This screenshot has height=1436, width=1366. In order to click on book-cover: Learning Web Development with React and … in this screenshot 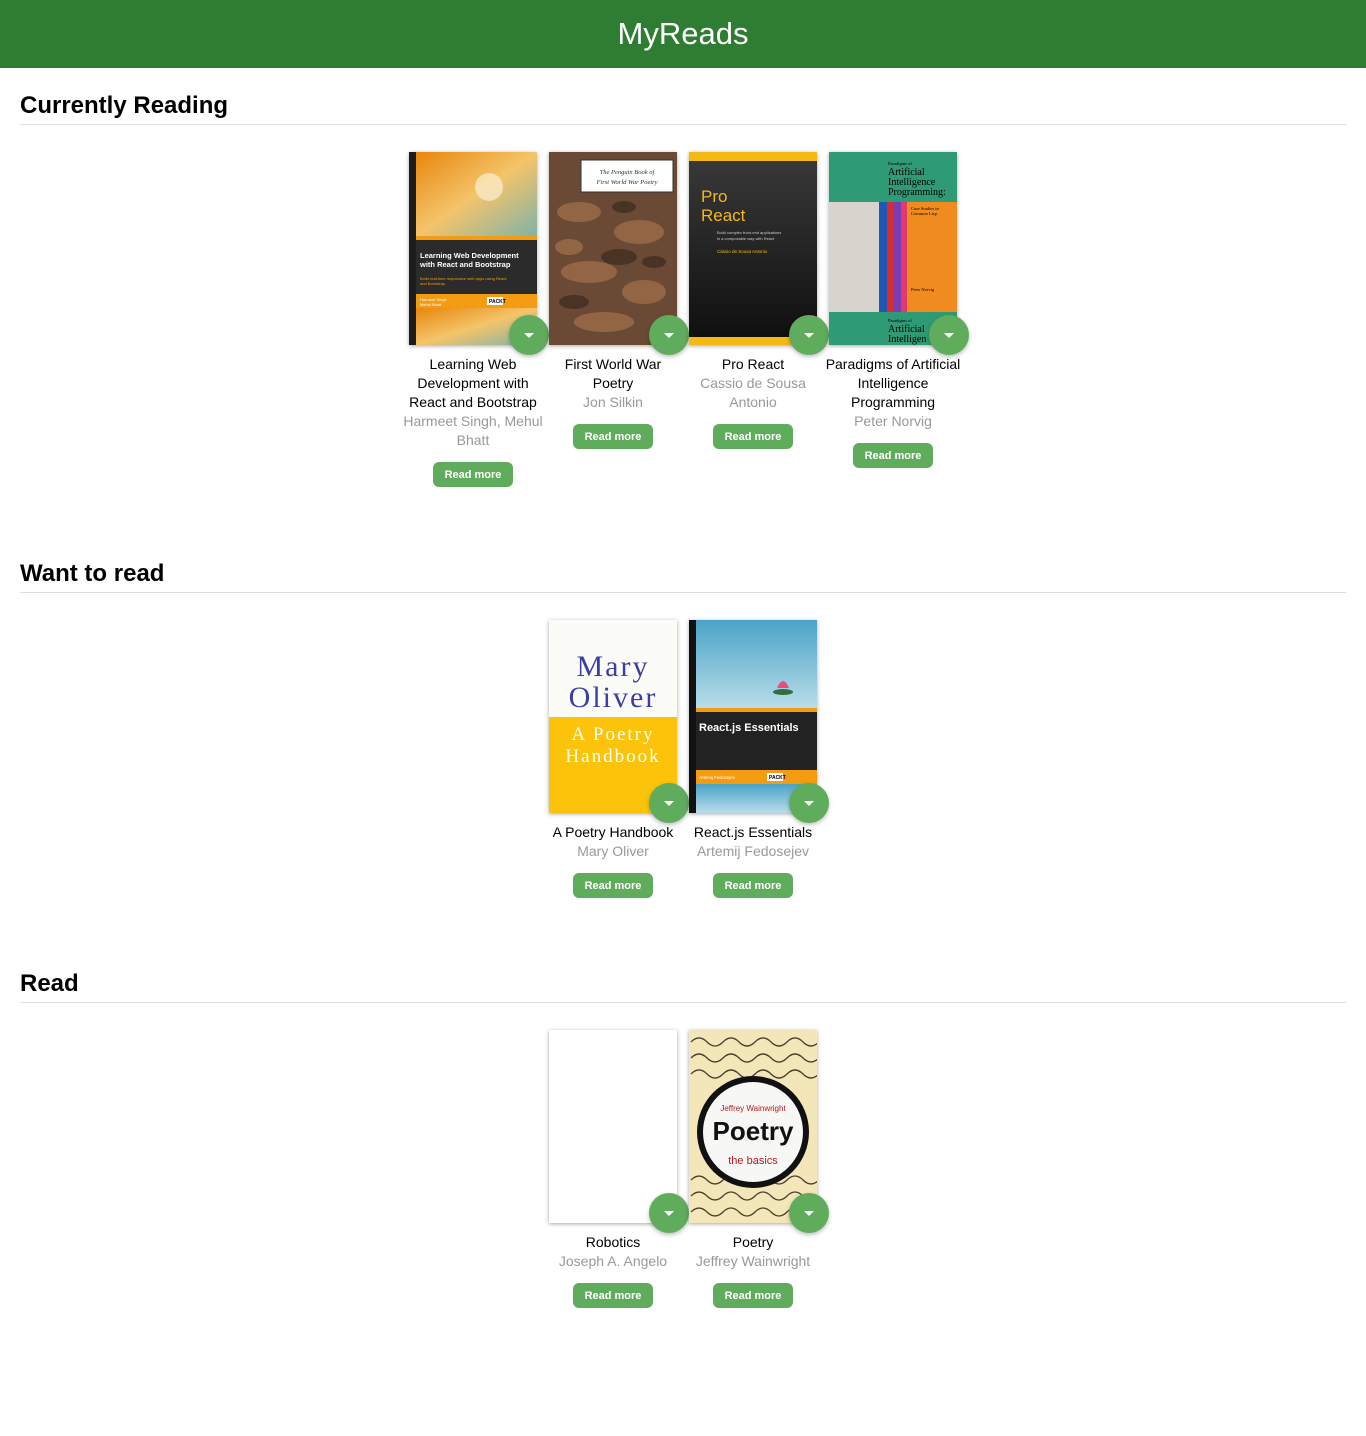, I will do `click(473, 248)`.